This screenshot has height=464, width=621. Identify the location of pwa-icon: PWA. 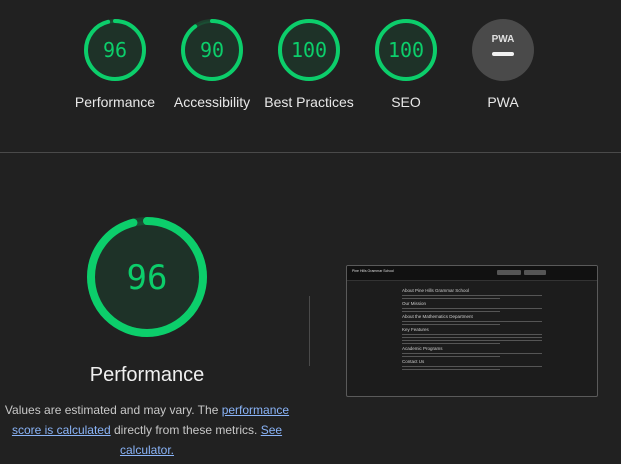
(503, 50).